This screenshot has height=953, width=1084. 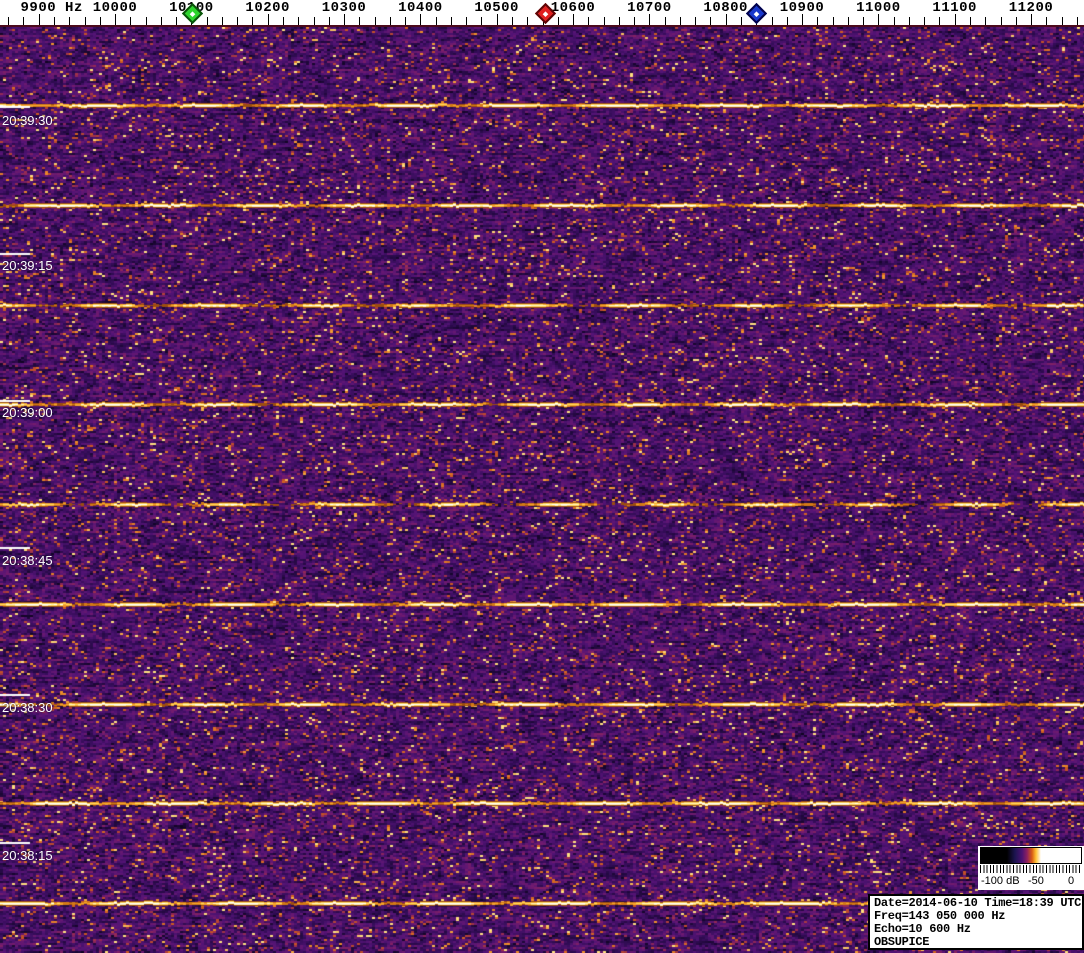 What do you see at coordinates (902, 942) in the screenshot?
I see `info-station: OBSUPICE` at bounding box center [902, 942].